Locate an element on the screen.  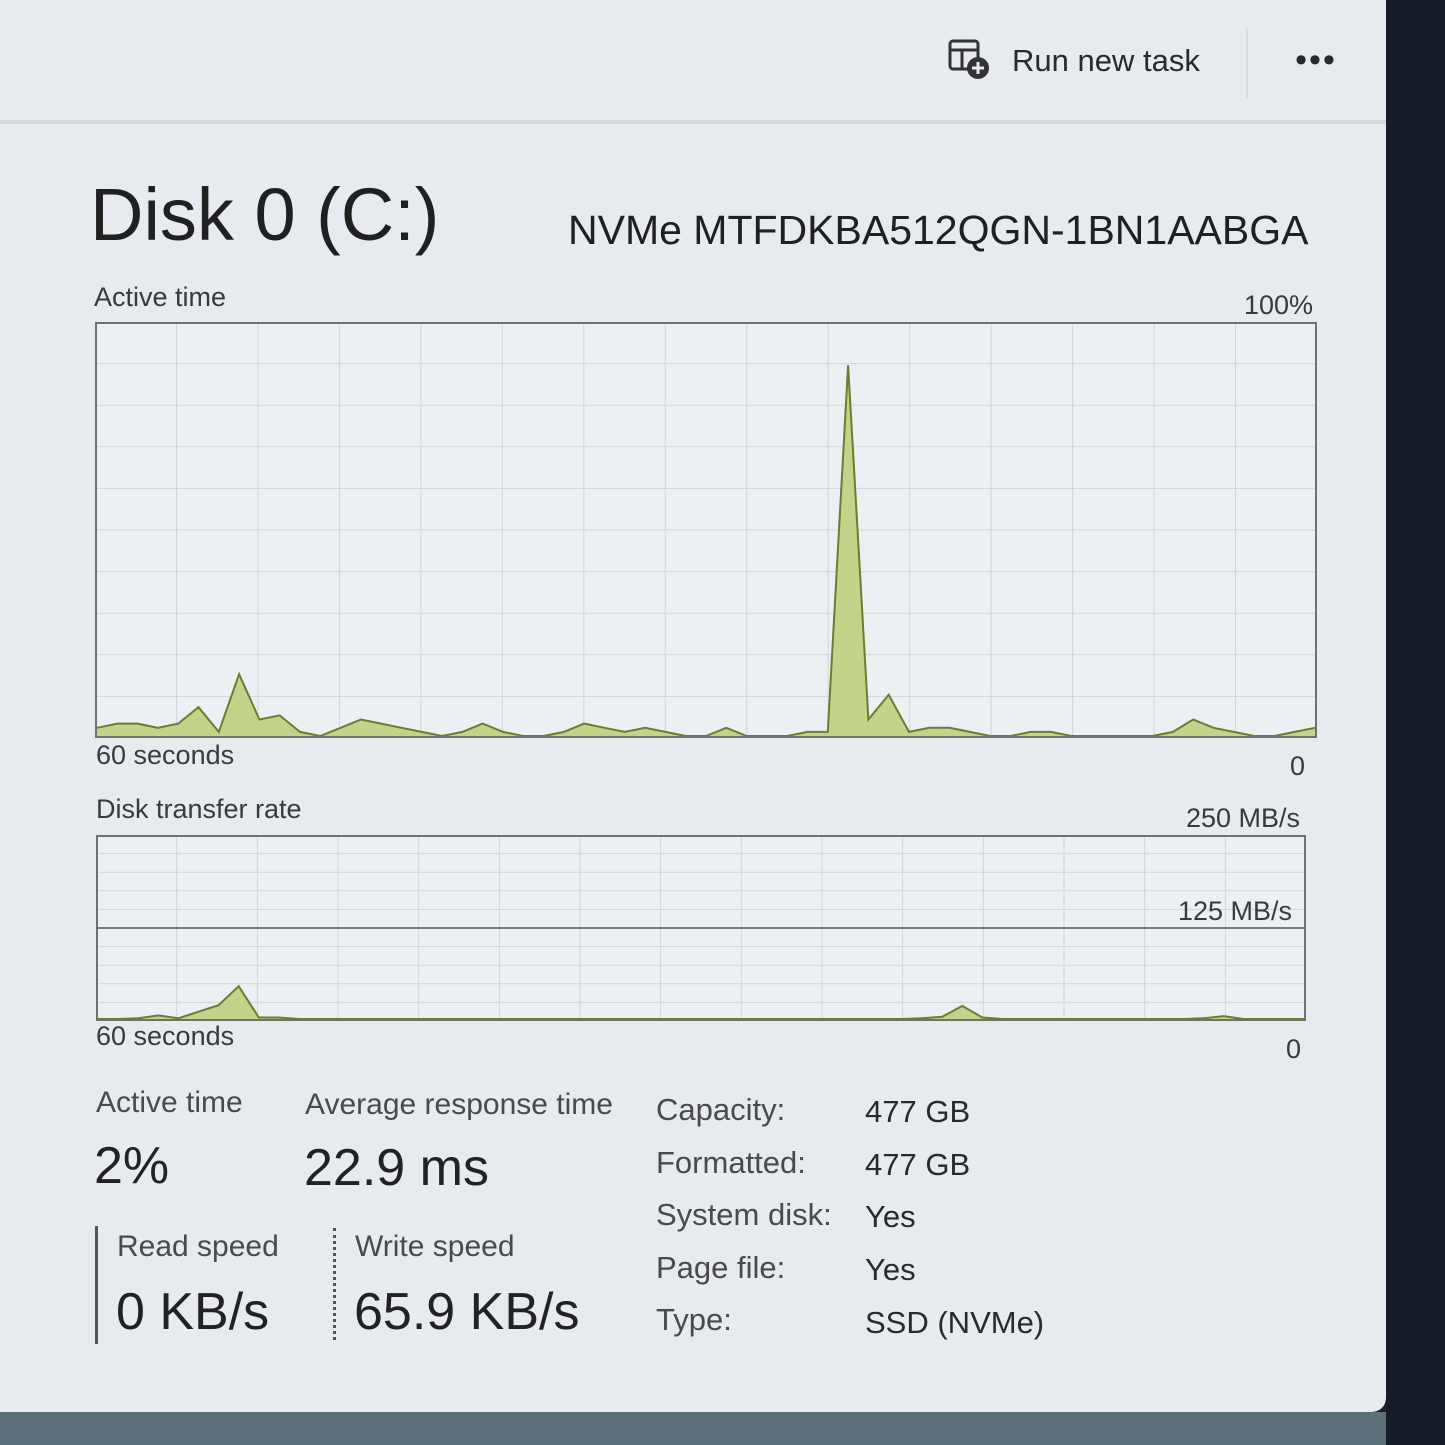
transfer-rate-graph-label: Disk transfer rate is located at coordinates (199, 809).